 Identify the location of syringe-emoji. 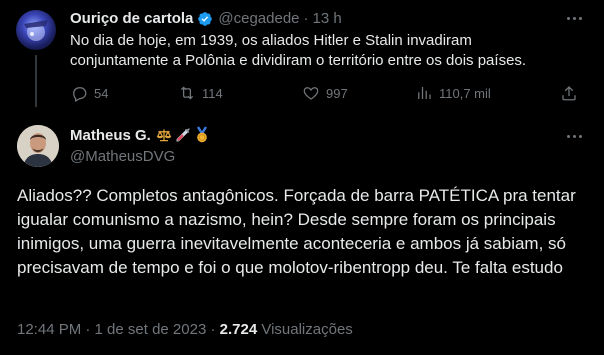
(183, 135).